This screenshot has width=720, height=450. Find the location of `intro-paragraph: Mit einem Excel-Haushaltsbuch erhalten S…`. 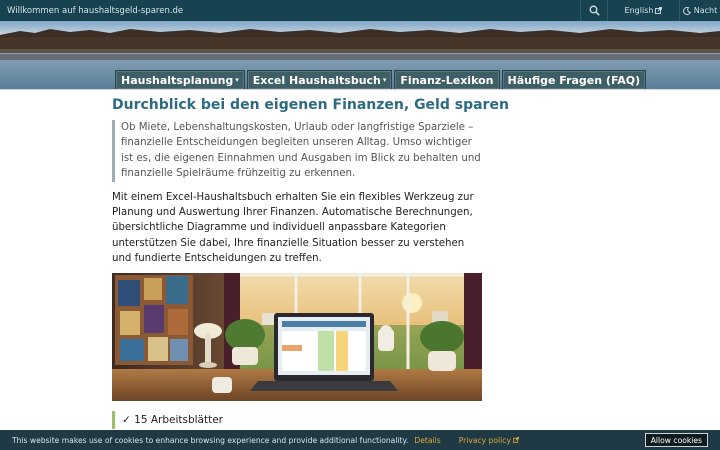

intro-paragraph: Mit einem Excel-Haushaltsbuch erhalten S… is located at coordinates (293, 228).